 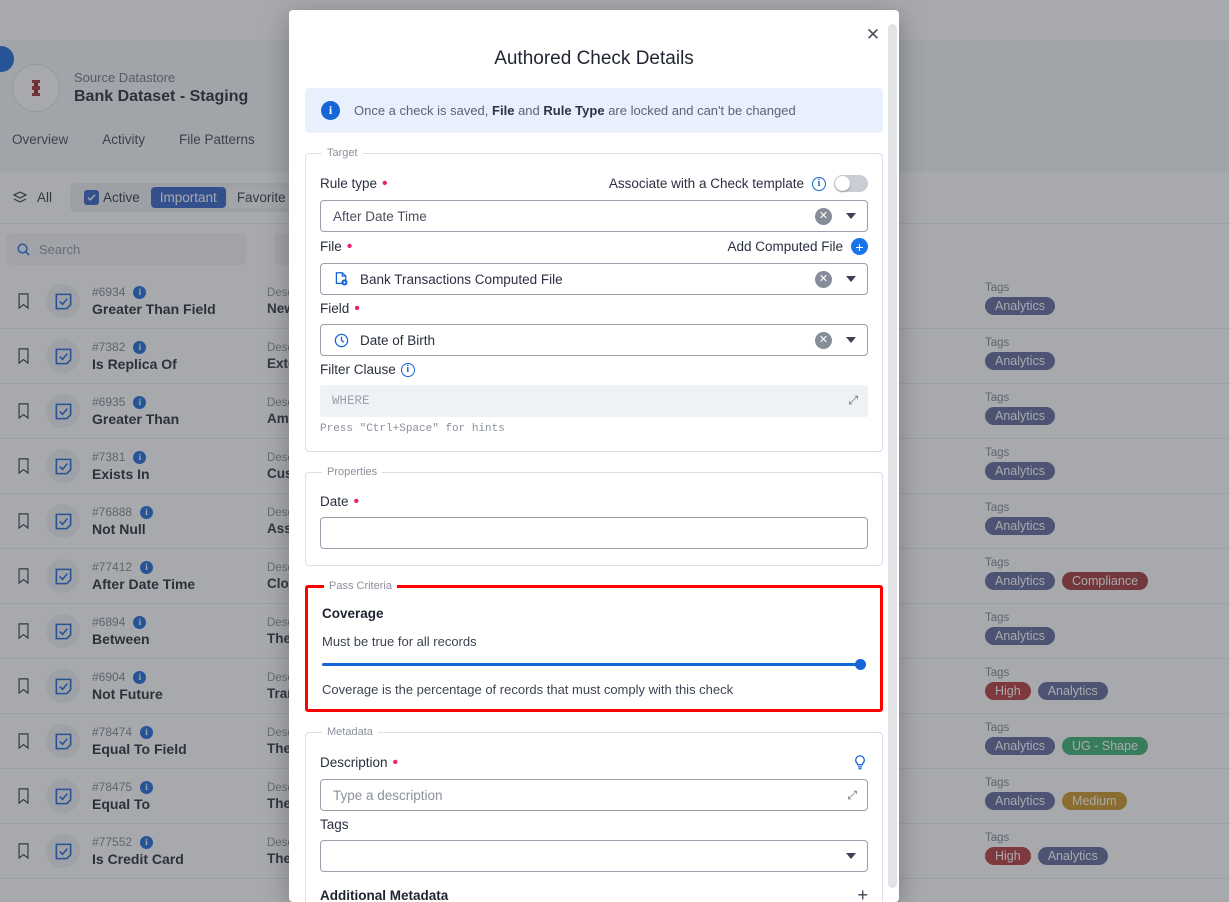 What do you see at coordinates (461, 279) in the screenshot?
I see `file-value: Bank Transactions Computed File` at bounding box center [461, 279].